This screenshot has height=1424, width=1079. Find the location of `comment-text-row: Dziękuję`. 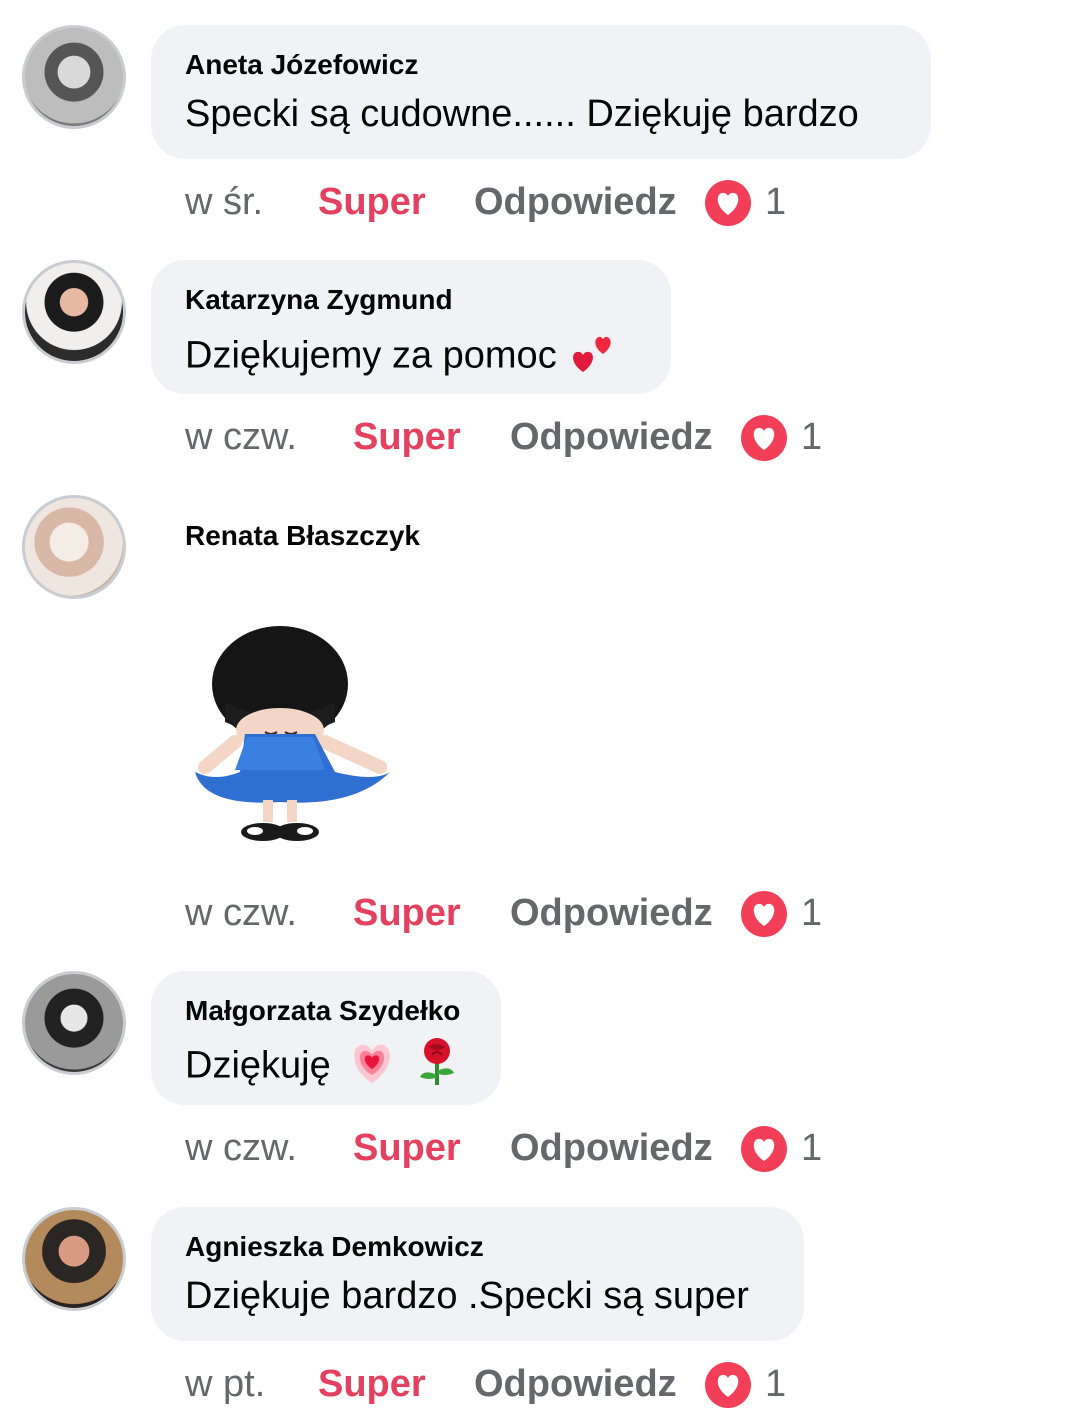

comment-text-row: Dziękuję is located at coordinates (326, 1067).